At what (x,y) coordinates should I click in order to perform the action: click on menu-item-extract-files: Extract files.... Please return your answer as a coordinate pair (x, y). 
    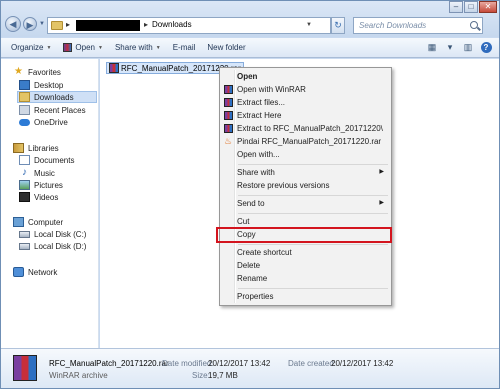
    Looking at the image, I should click on (305, 102).